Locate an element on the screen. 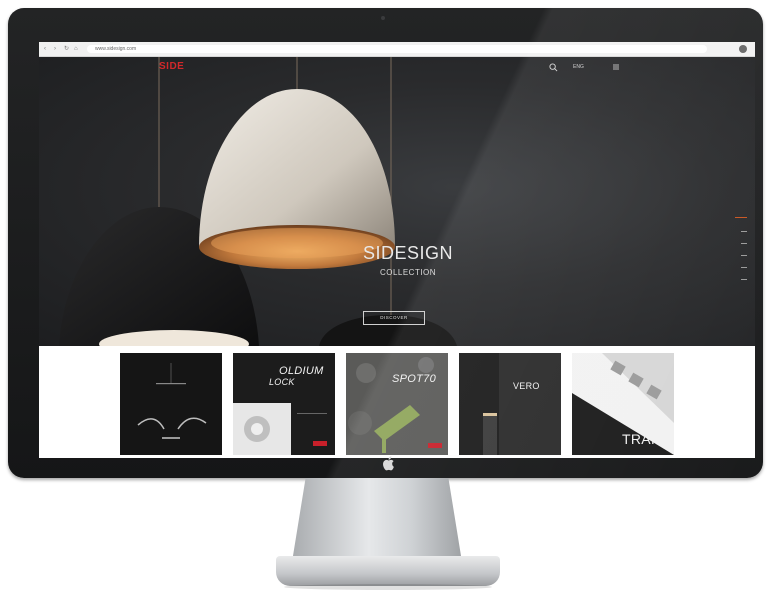 The width and height of the screenshot is (771, 595). browser-toolbar: ‹ › ↻ ⌂ www.sidesign.com is located at coordinates (397, 49).